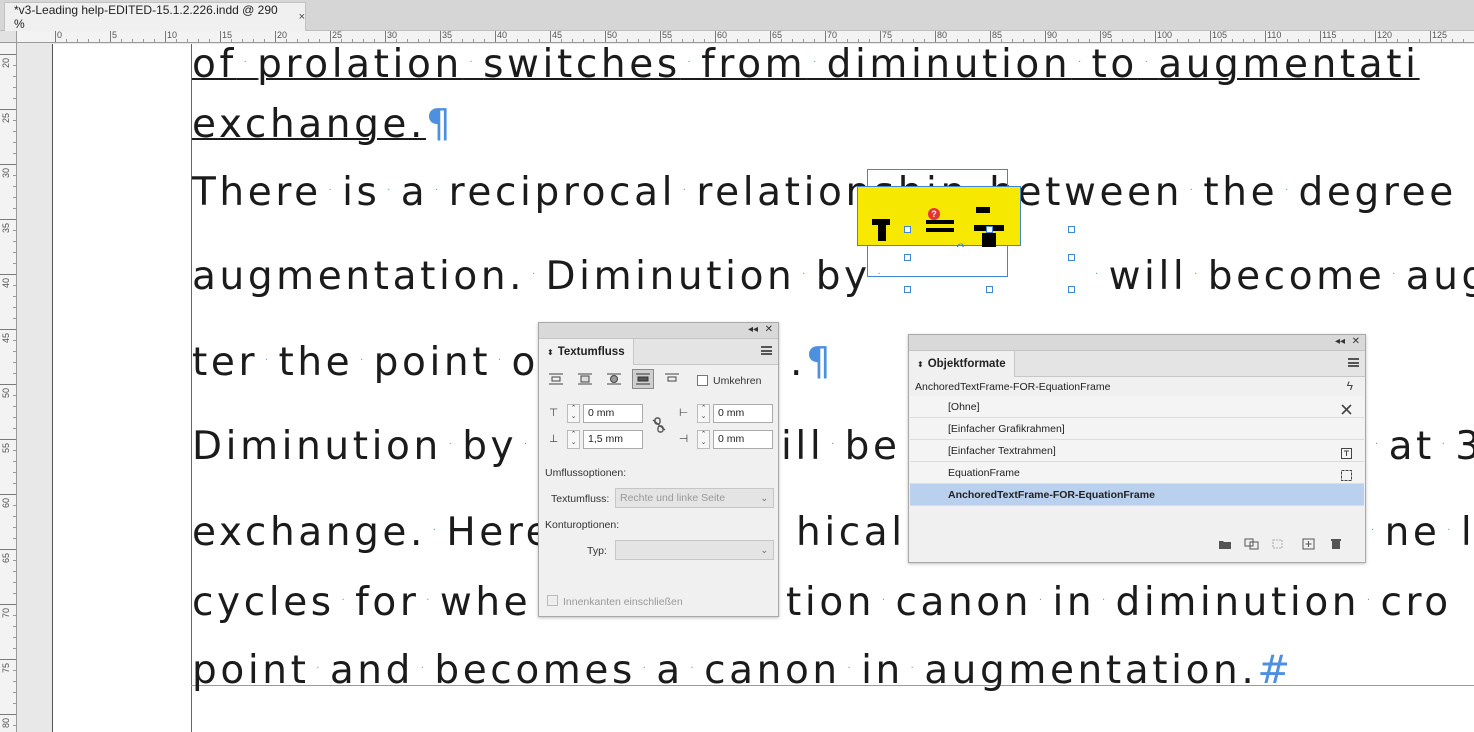 The width and height of the screenshot is (1474, 732). I want to click on current-style-name: AnchoredTextFrame-FOR-EquationFrame, so click(1013, 387).